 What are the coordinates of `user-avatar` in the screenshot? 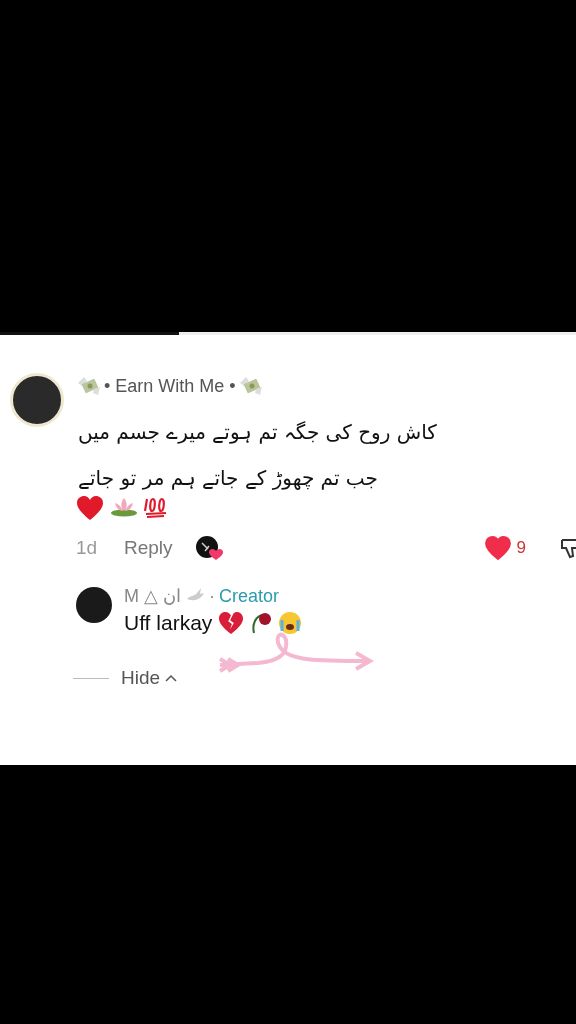 It's located at (37, 400).